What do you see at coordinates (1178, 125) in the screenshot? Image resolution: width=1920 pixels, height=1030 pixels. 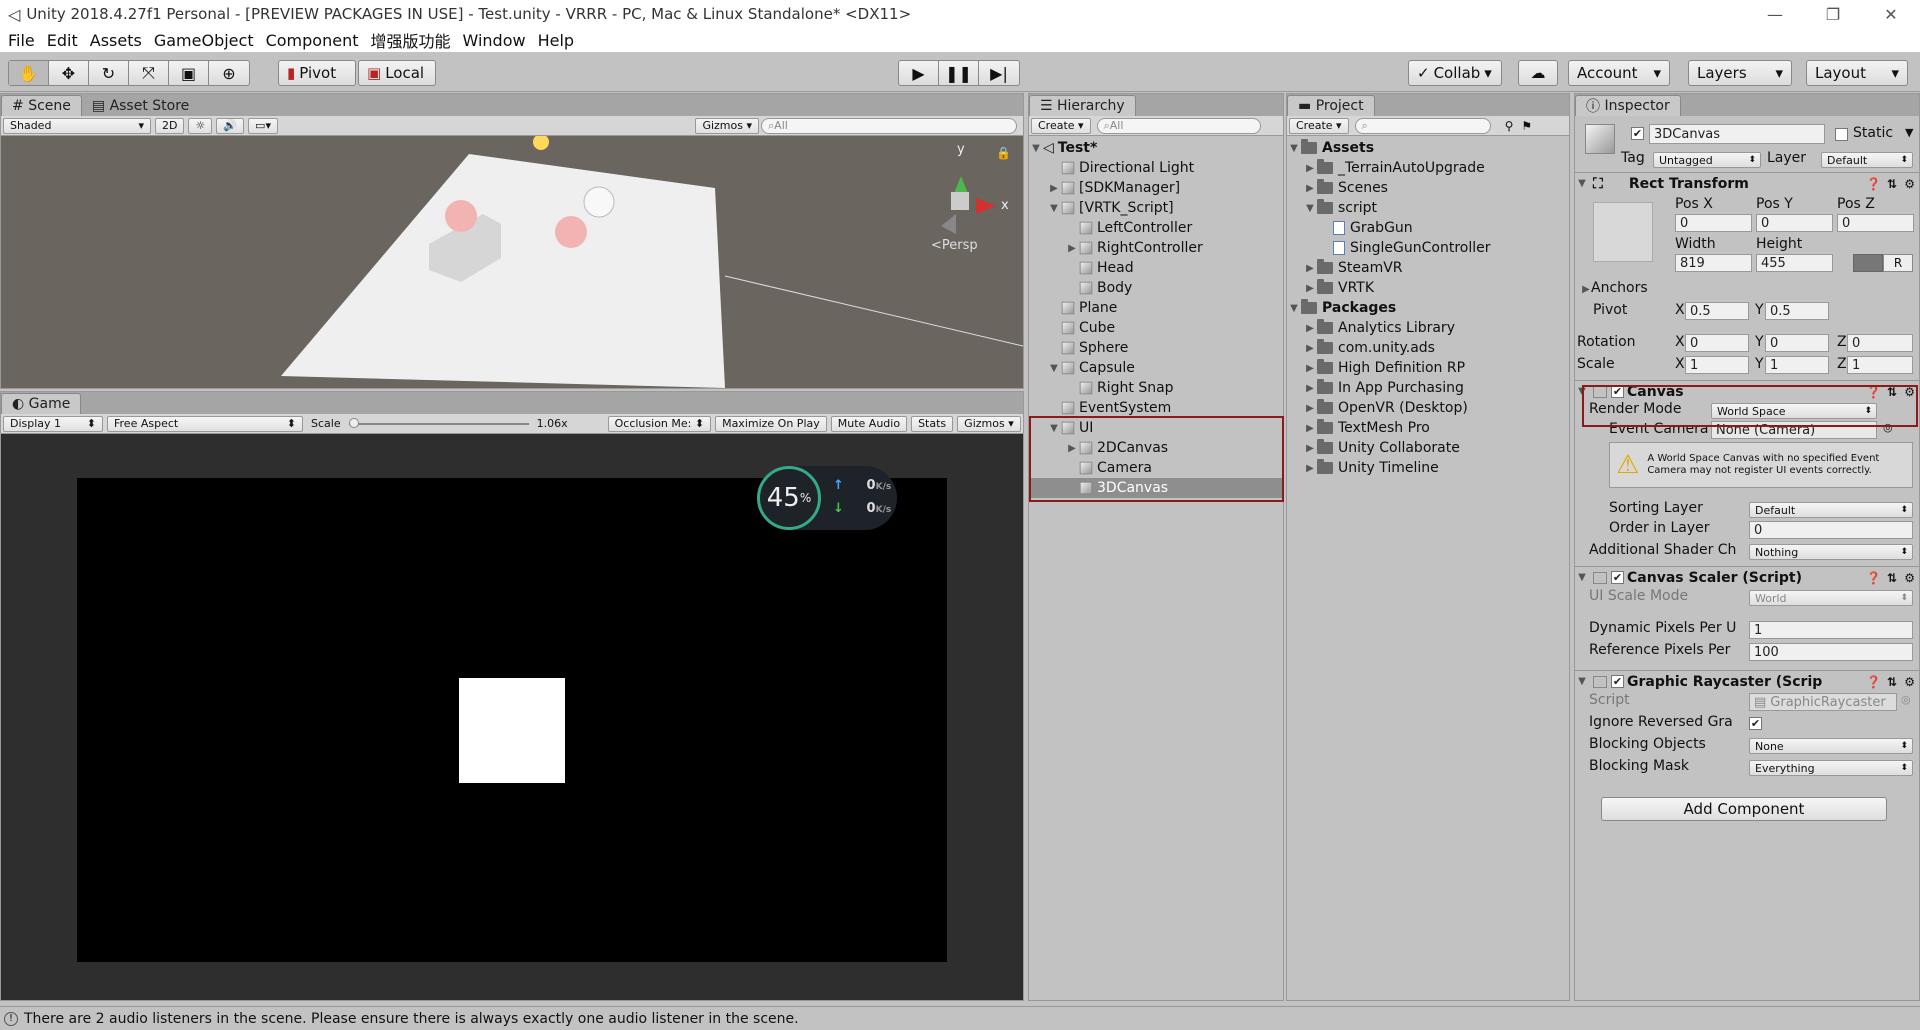 I see `hierarchy-search: ⌕ All` at bounding box center [1178, 125].